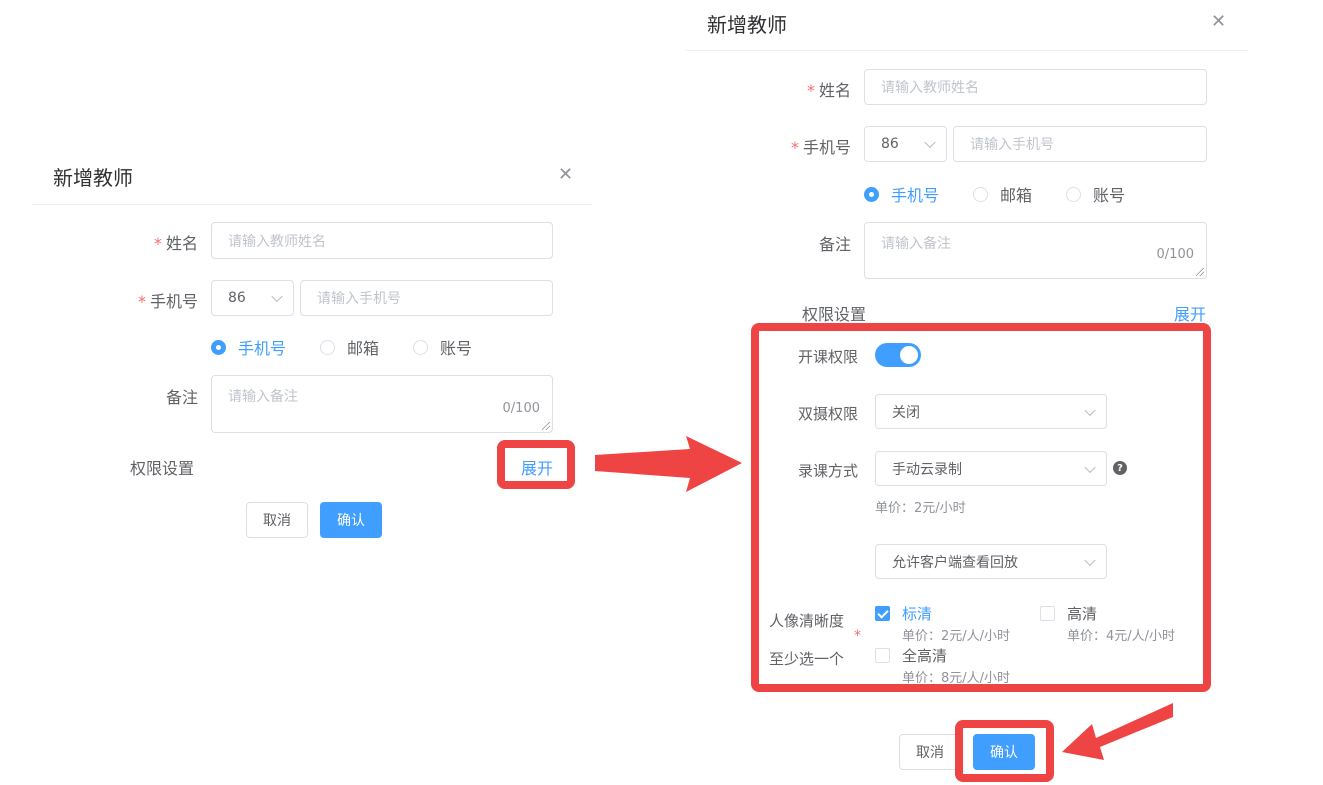 Image resolution: width=1323 pixels, height=785 pixels. I want to click on close-icon: ✕, so click(1218, 22).